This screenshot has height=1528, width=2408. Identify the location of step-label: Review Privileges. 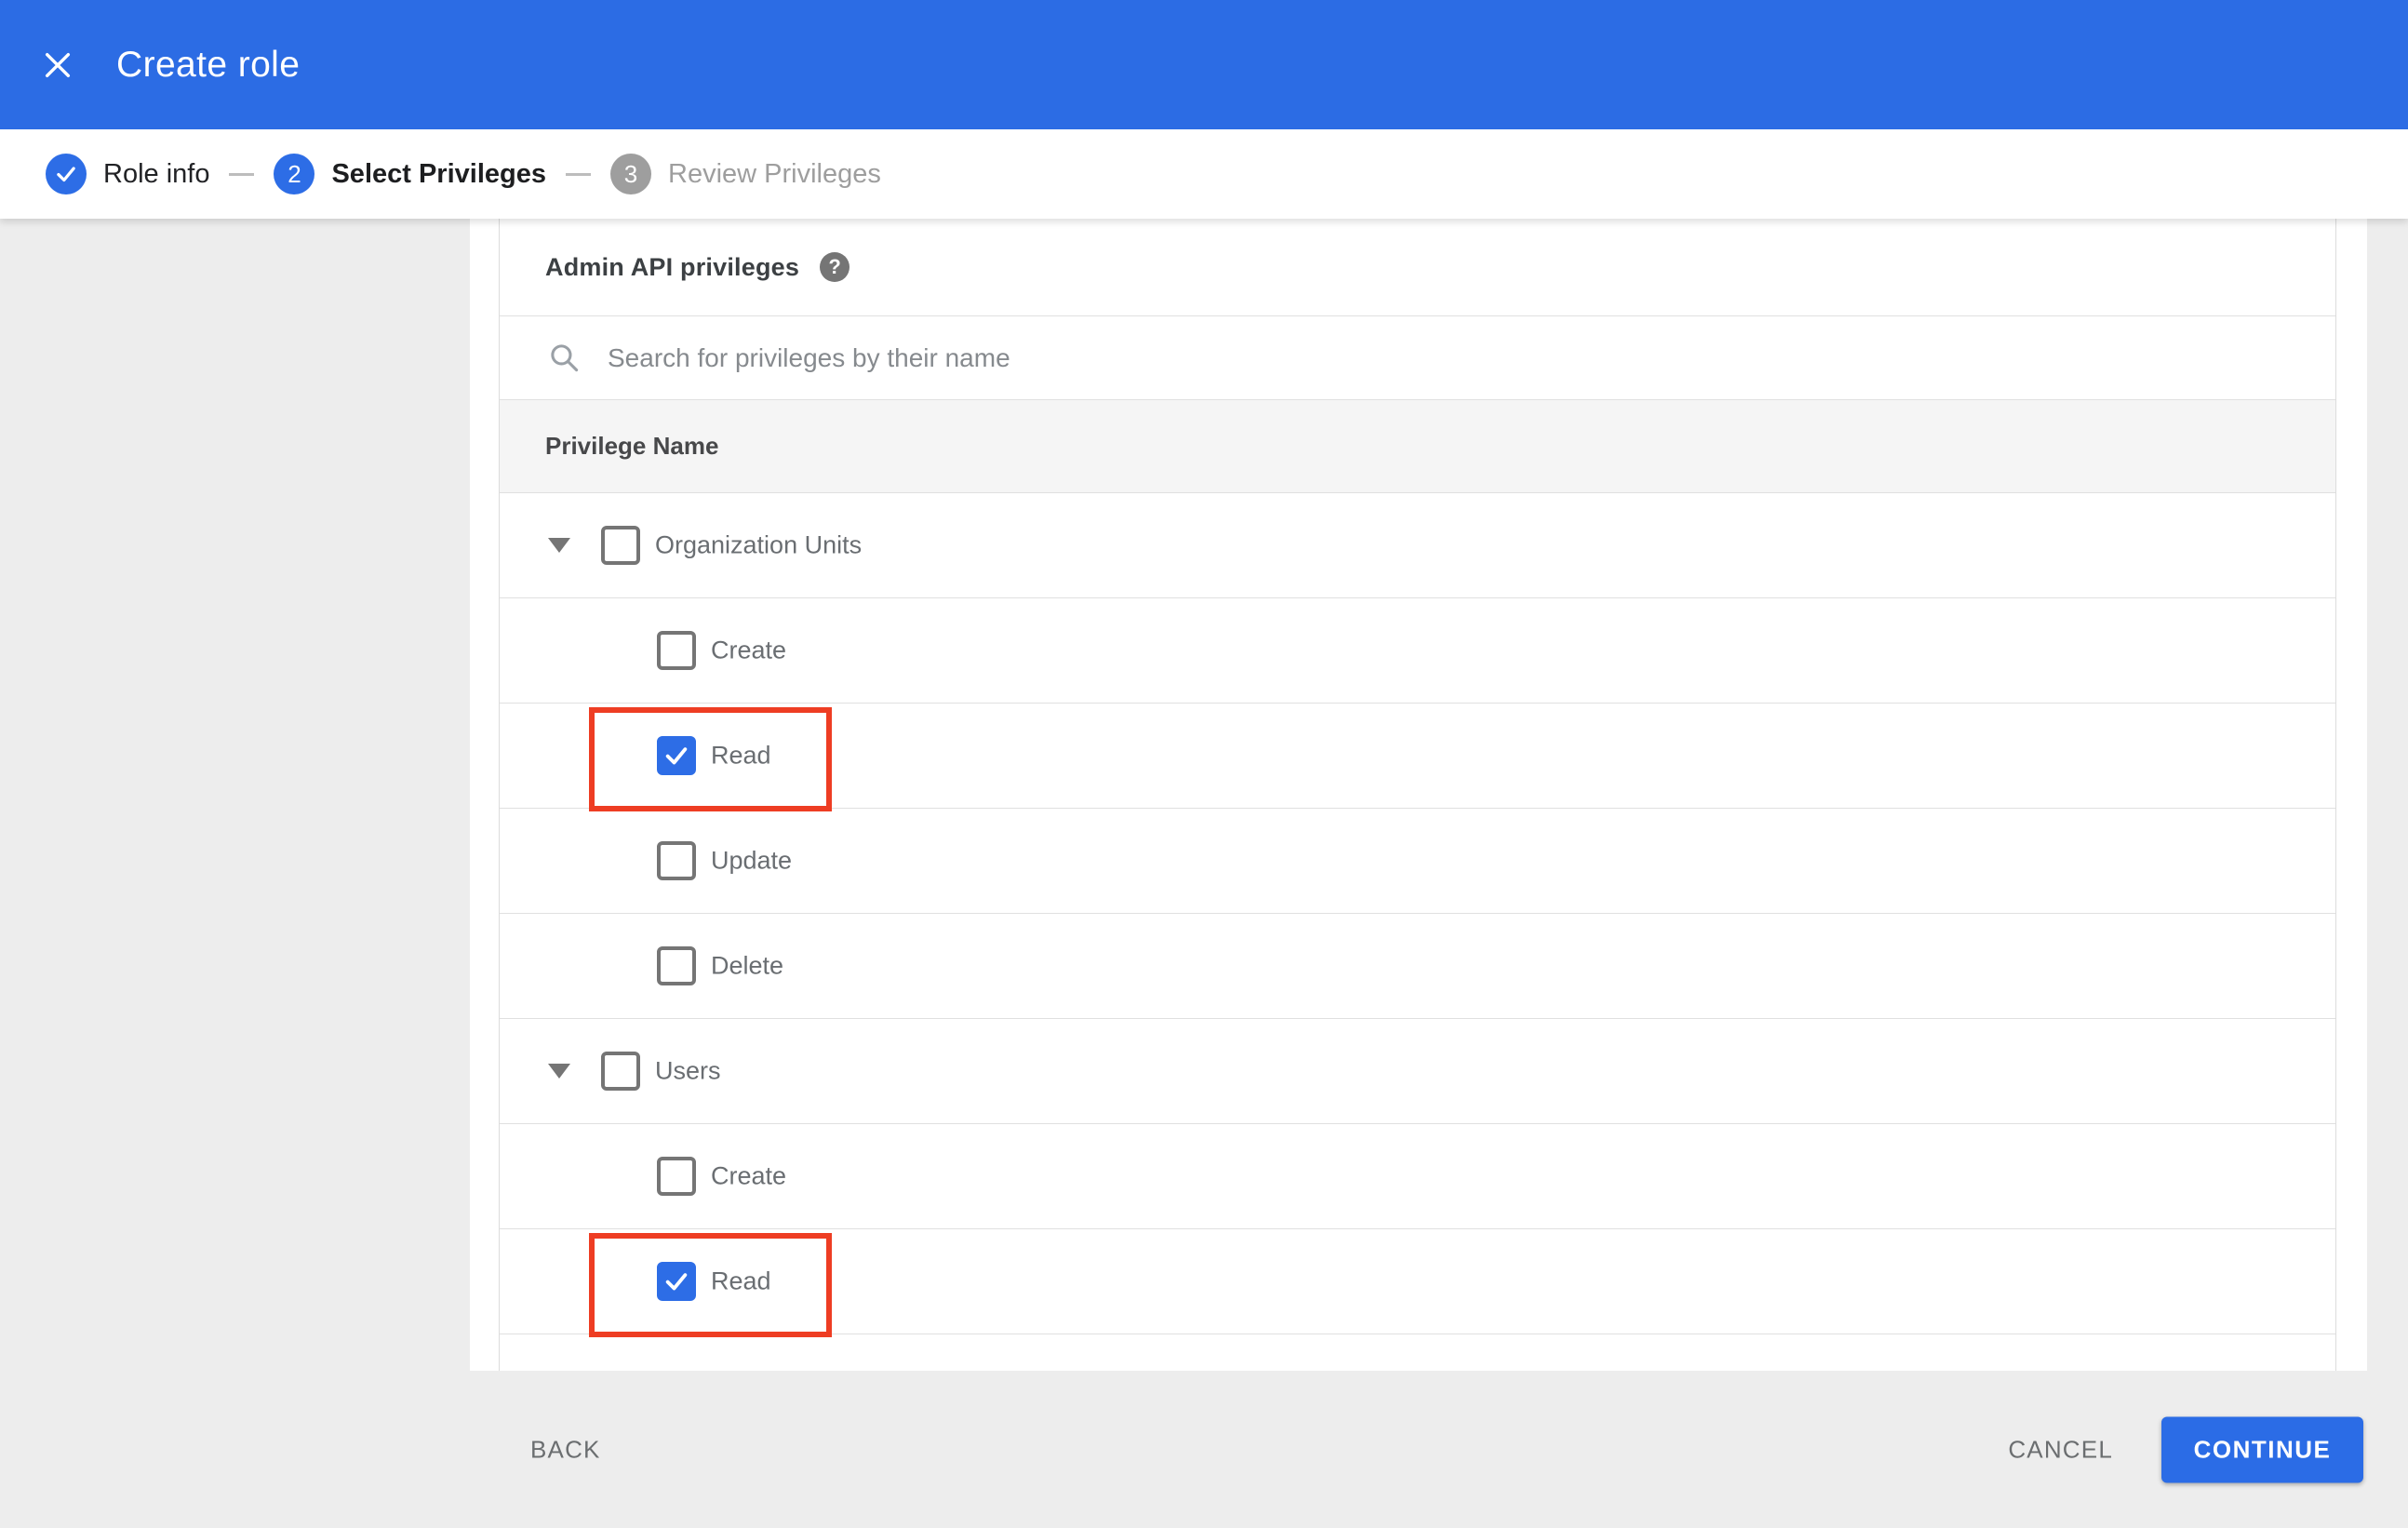
(775, 173).